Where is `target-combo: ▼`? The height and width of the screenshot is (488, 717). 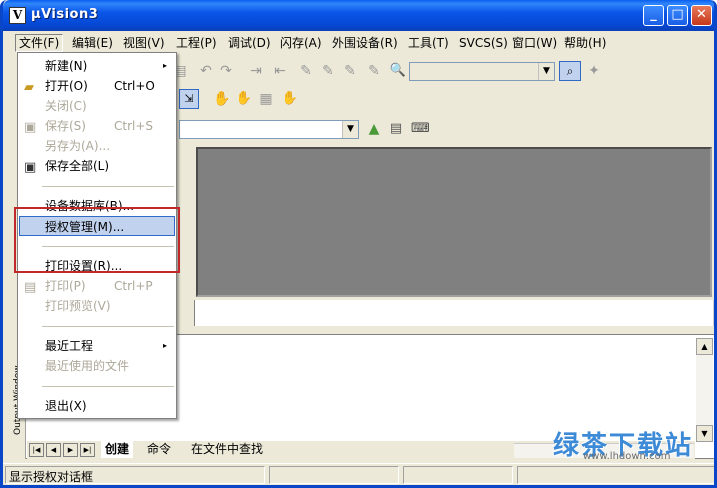
target-combo: ▼ is located at coordinates (269, 129).